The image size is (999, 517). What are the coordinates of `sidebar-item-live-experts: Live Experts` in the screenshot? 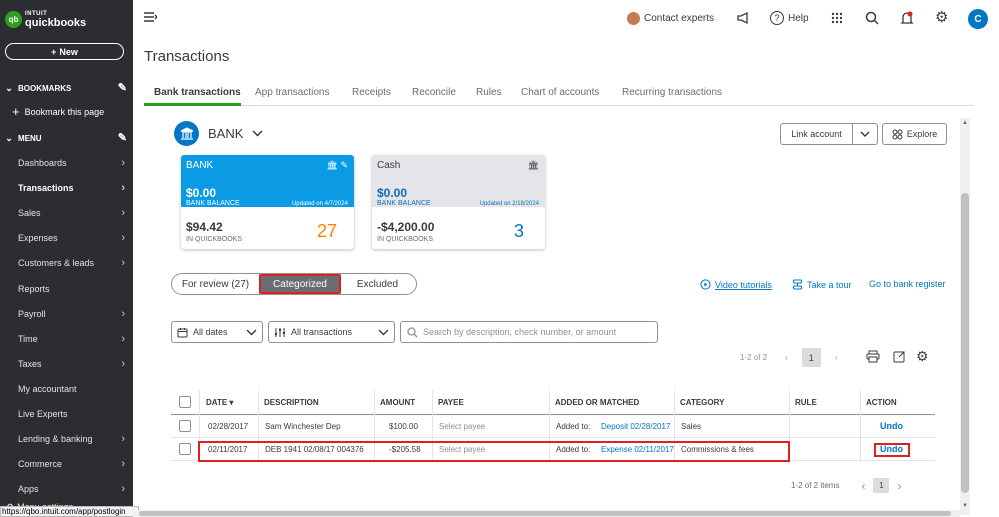 It's located at (66, 414).